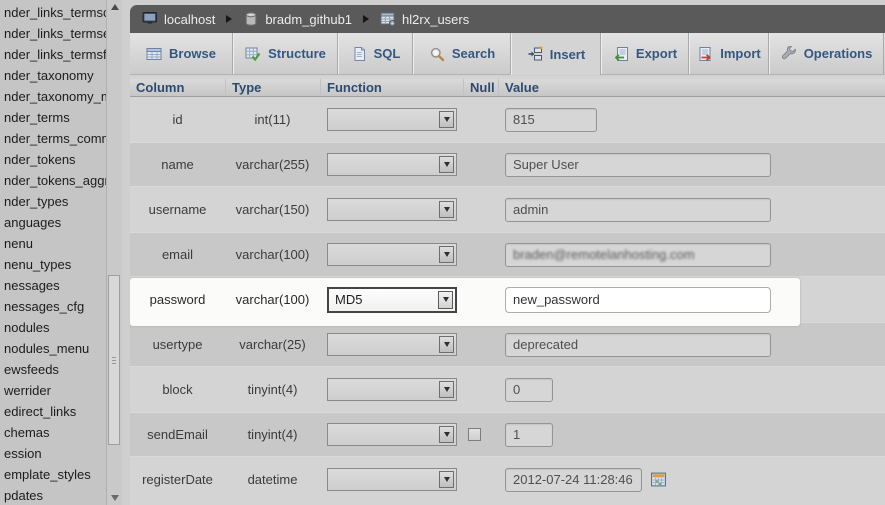 The width and height of the screenshot is (885, 505). What do you see at coordinates (55, 474) in the screenshot?
I see `sidebar-table-item: emplate_styles` at bounding box center [55, 474].